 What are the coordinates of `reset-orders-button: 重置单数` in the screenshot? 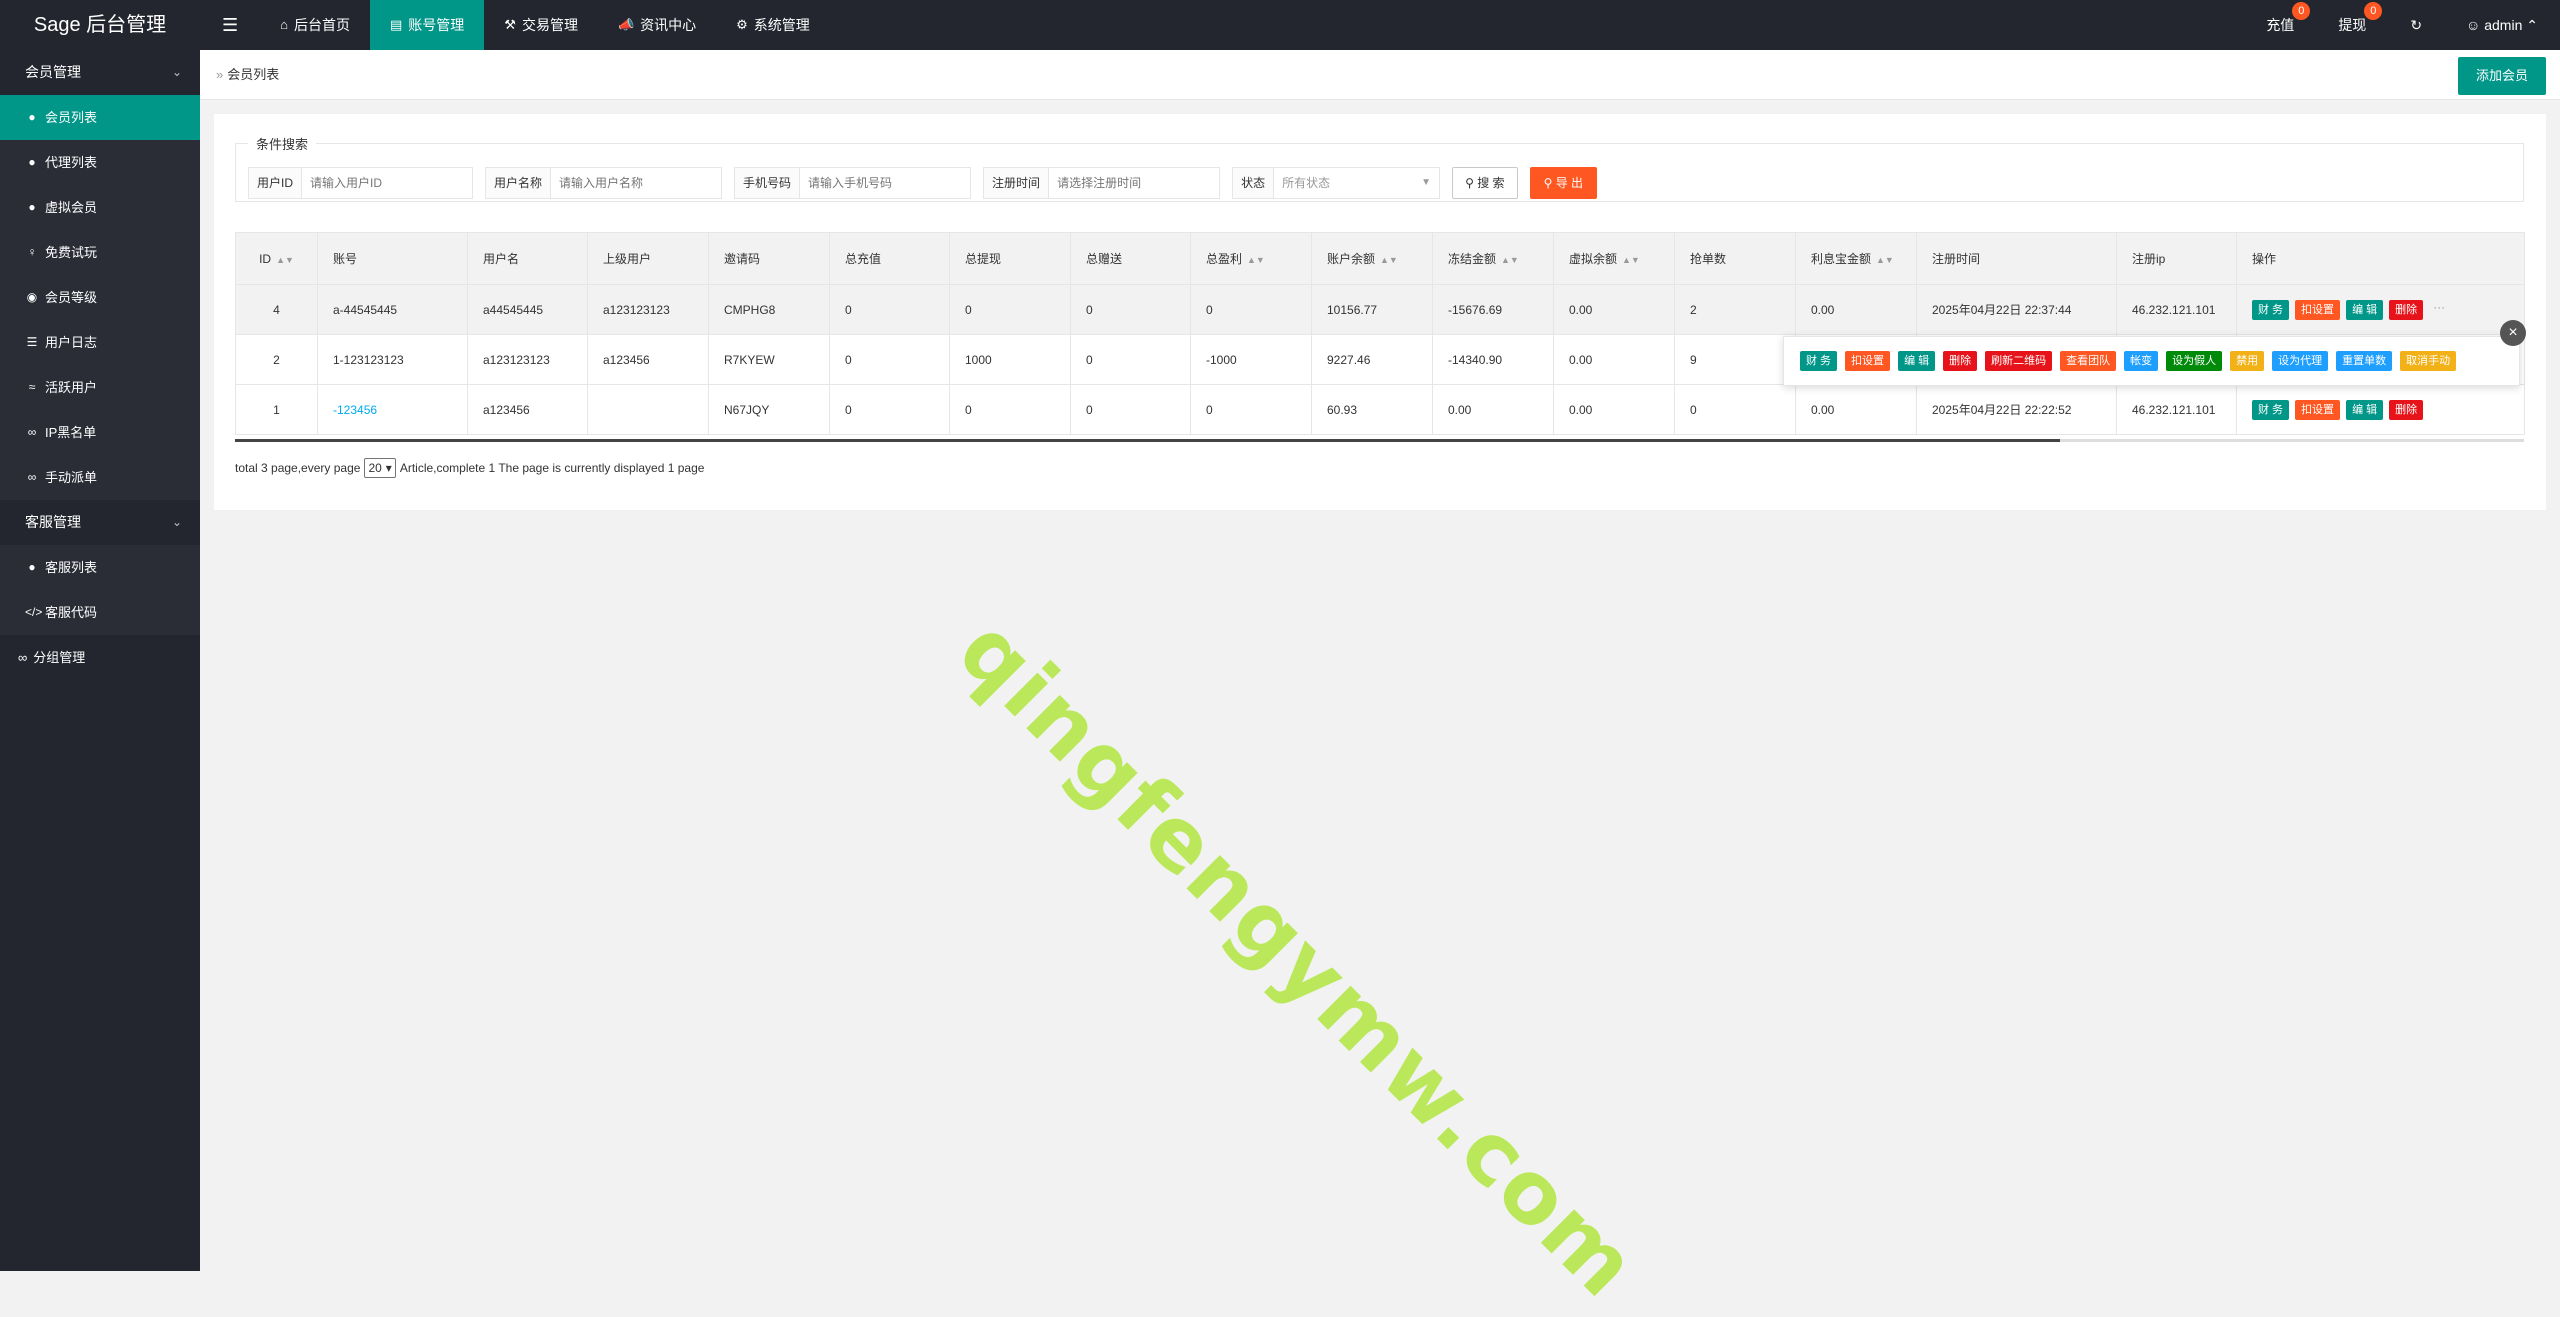 It's located at (2364, 361).